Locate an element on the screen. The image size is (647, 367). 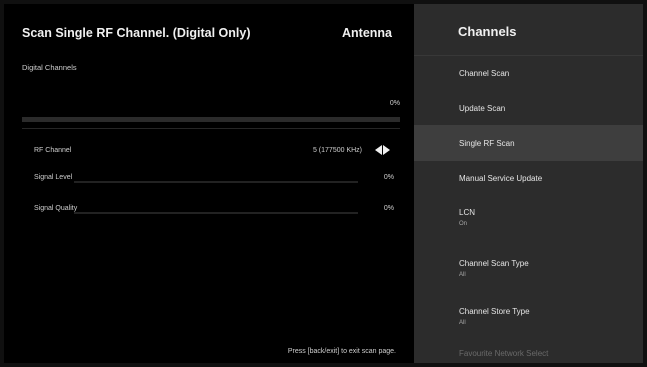
rf-channel-arrows is located at coordinates (382, 150).